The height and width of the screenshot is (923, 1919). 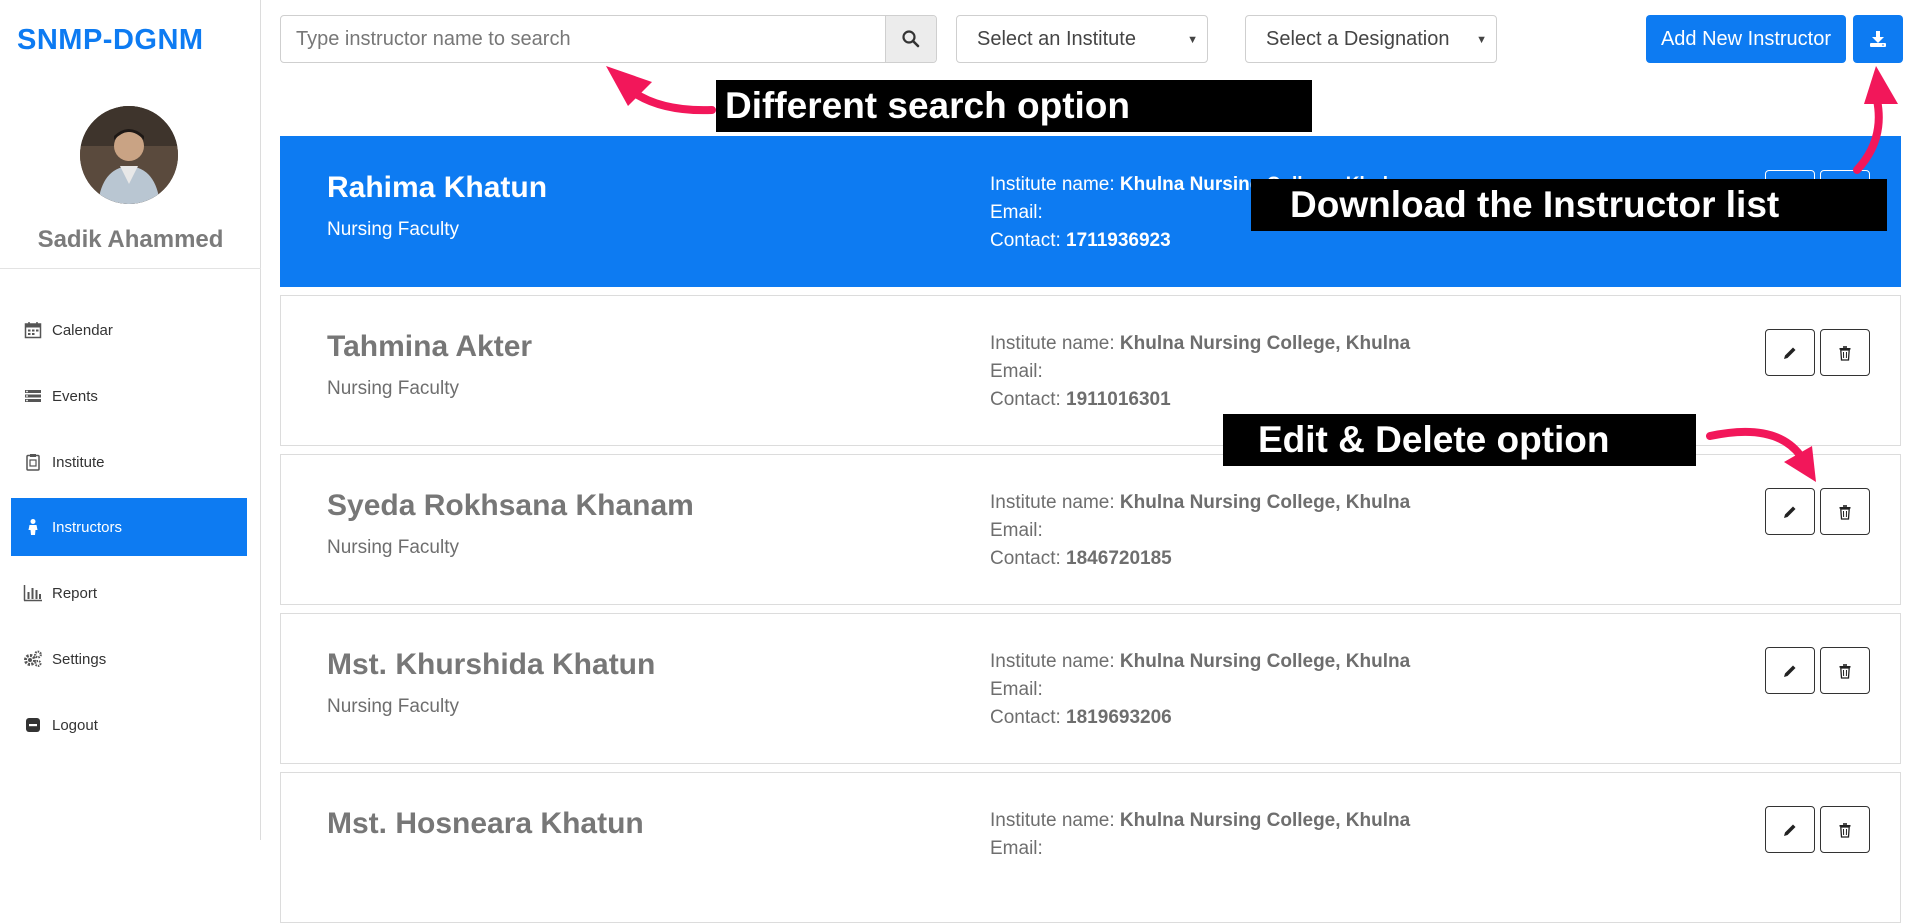 I want to click on contact-value: 1911016301, so click(x=1118, y=399).